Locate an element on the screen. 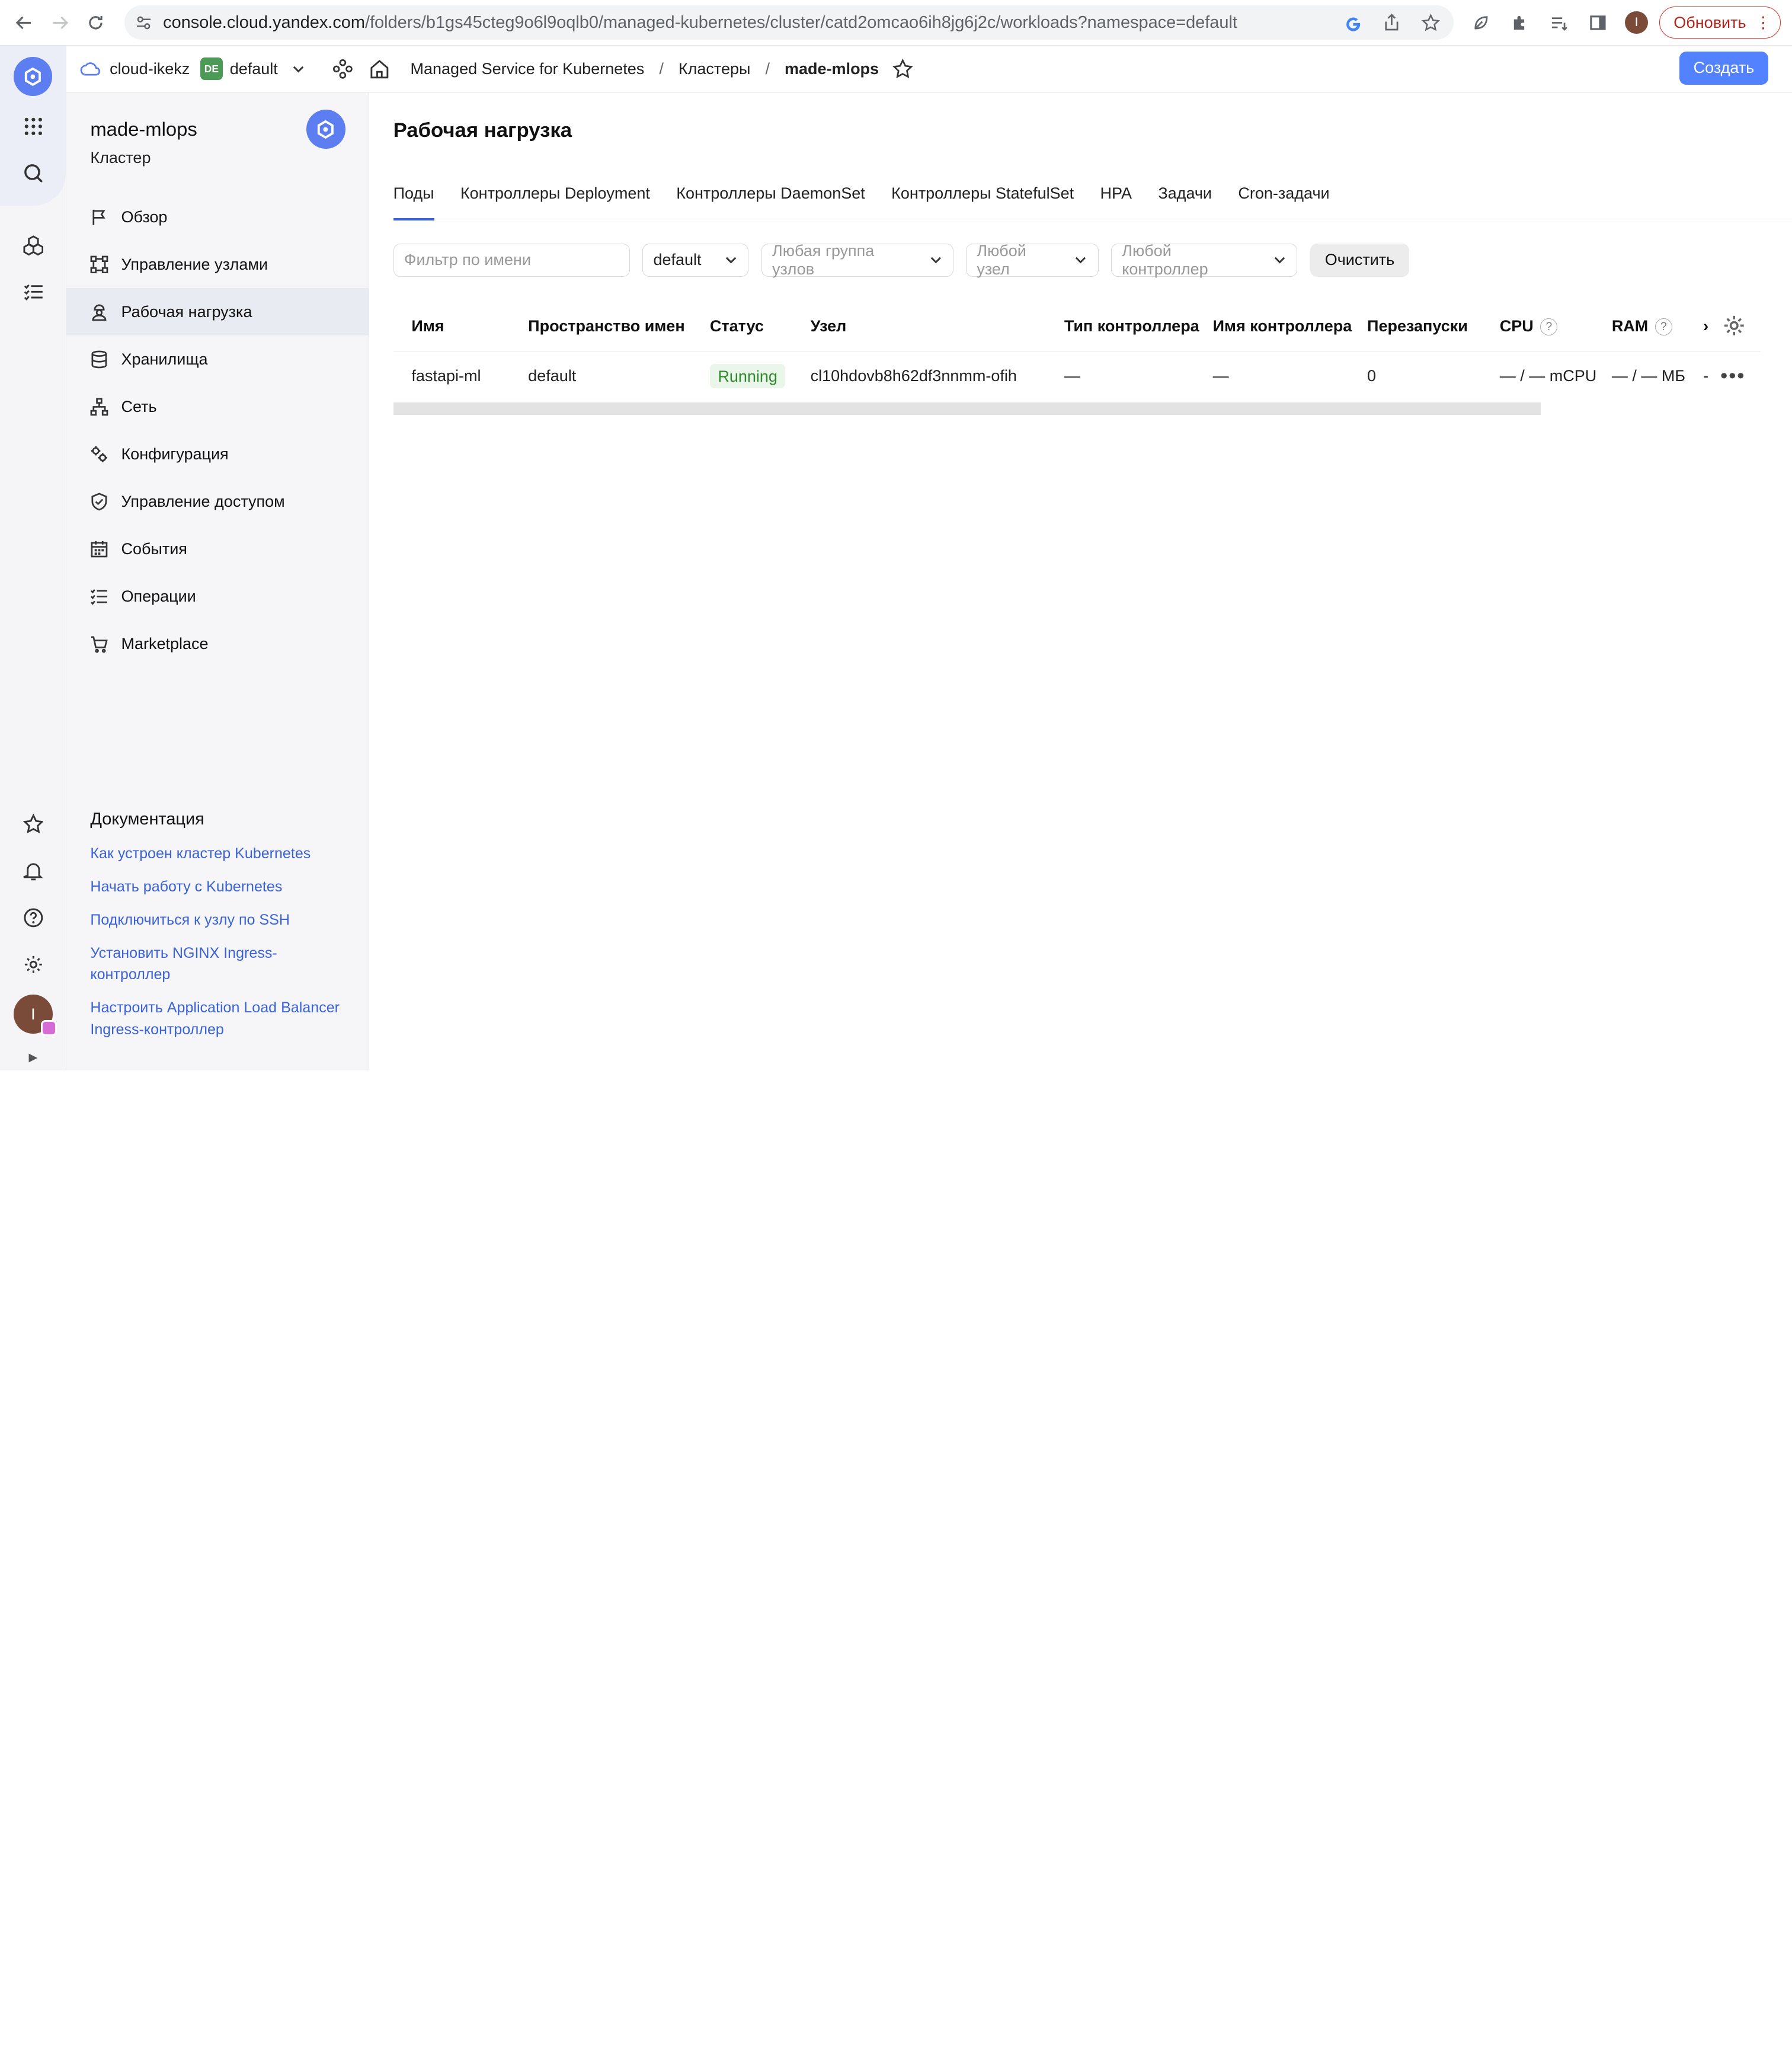 The width and height of the screenshot is (1792, 2065). flag-icon is located at coordinates (99, 217).